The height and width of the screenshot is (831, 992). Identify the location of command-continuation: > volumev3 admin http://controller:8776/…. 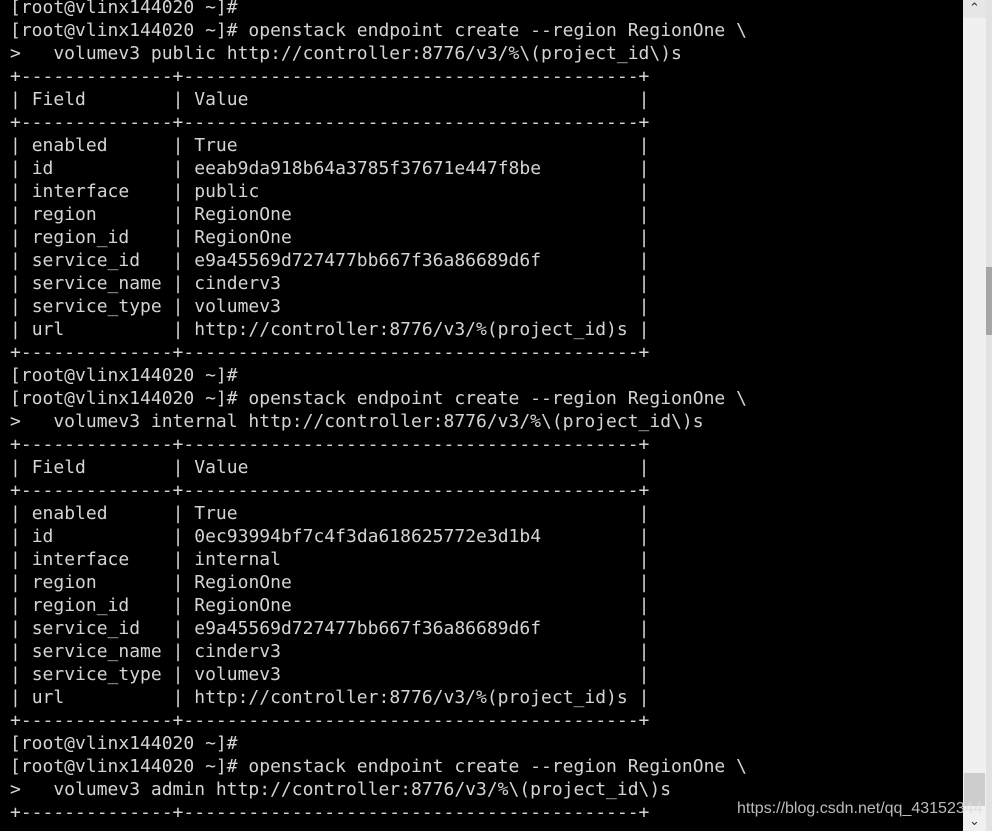
(341, 789).